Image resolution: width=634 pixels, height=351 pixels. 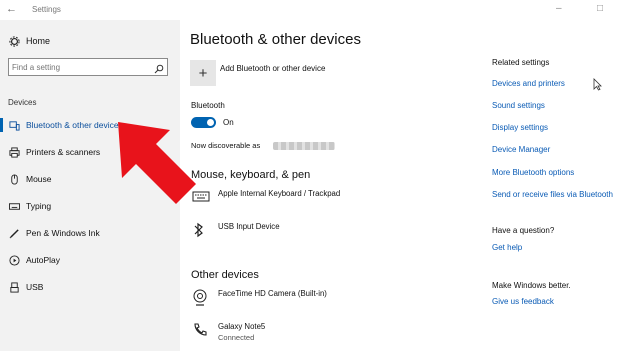 What do you see at coordinates (43, 260) in the screenshot?
I see `sidebar-item-label: AutoPlay` at bounding box center [43, 260].